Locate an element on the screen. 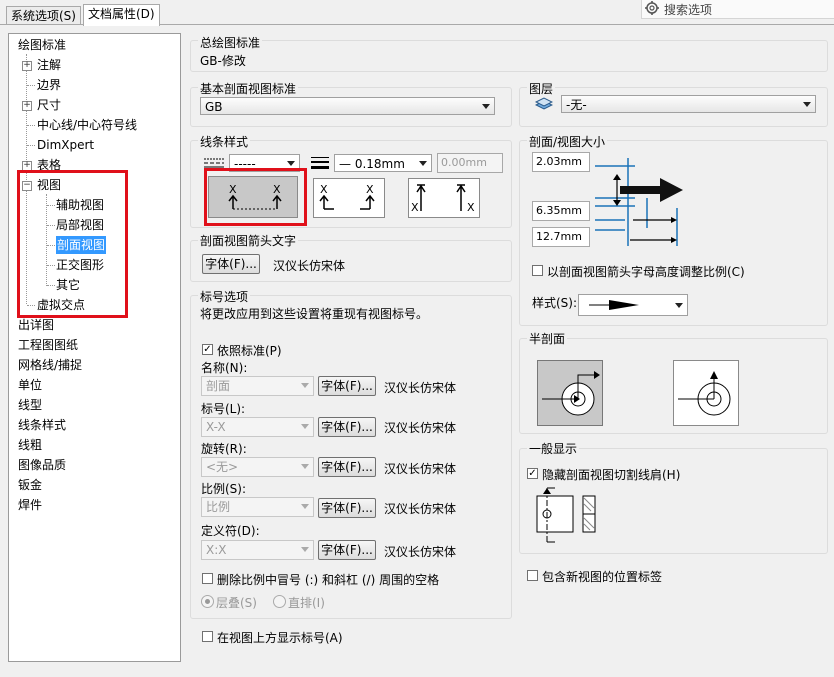 Image resolution: width=834 pixels, height=677 pixels. name-select: 剖面 is located at coordinates (257, 386).